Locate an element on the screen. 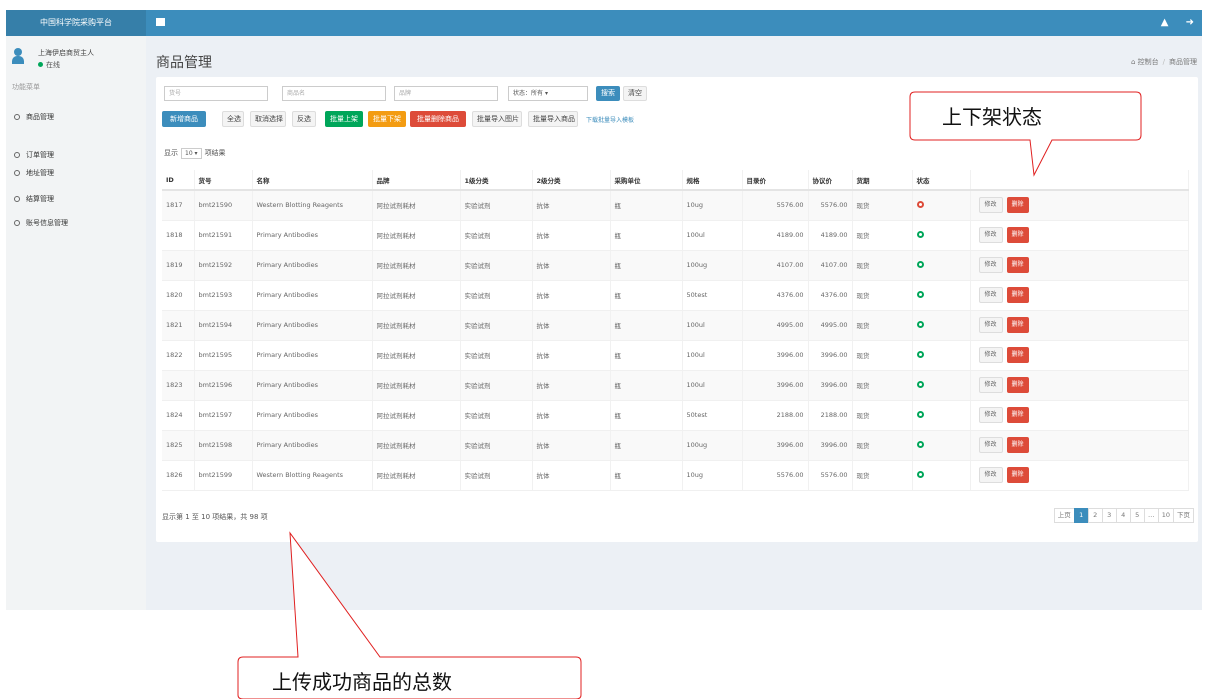  total-callout-text: 上传成功商品的总数 is located at coordinates (362, 682).